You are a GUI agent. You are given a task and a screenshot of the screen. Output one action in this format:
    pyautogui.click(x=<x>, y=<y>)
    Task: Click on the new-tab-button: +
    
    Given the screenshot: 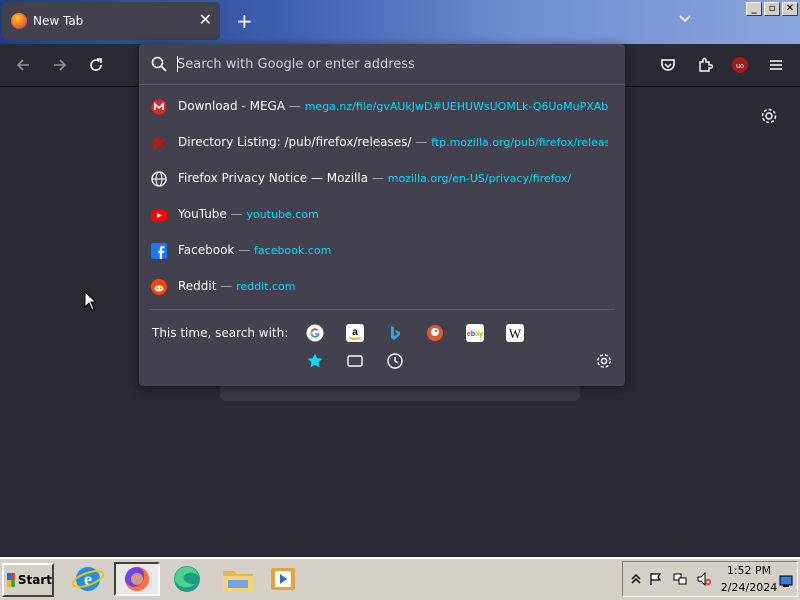 What is the action you would take?
    pyautogui.click(x=244, y=21)
    